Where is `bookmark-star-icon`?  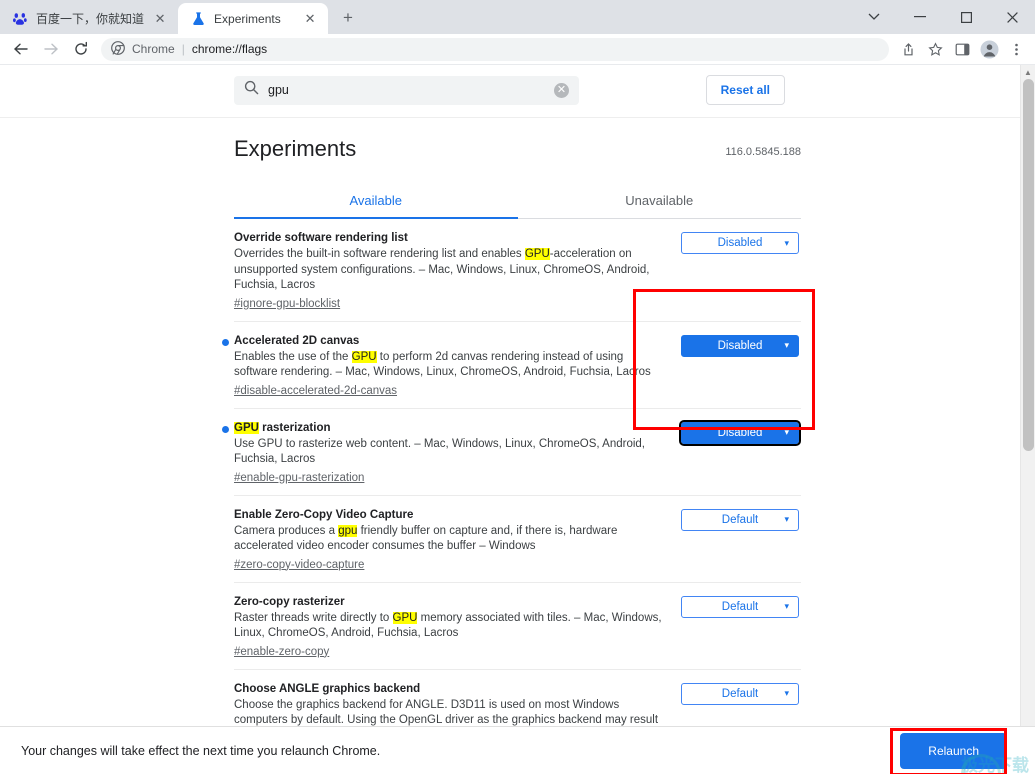
bookmark-star-icon is located at coordinates (935, 49).